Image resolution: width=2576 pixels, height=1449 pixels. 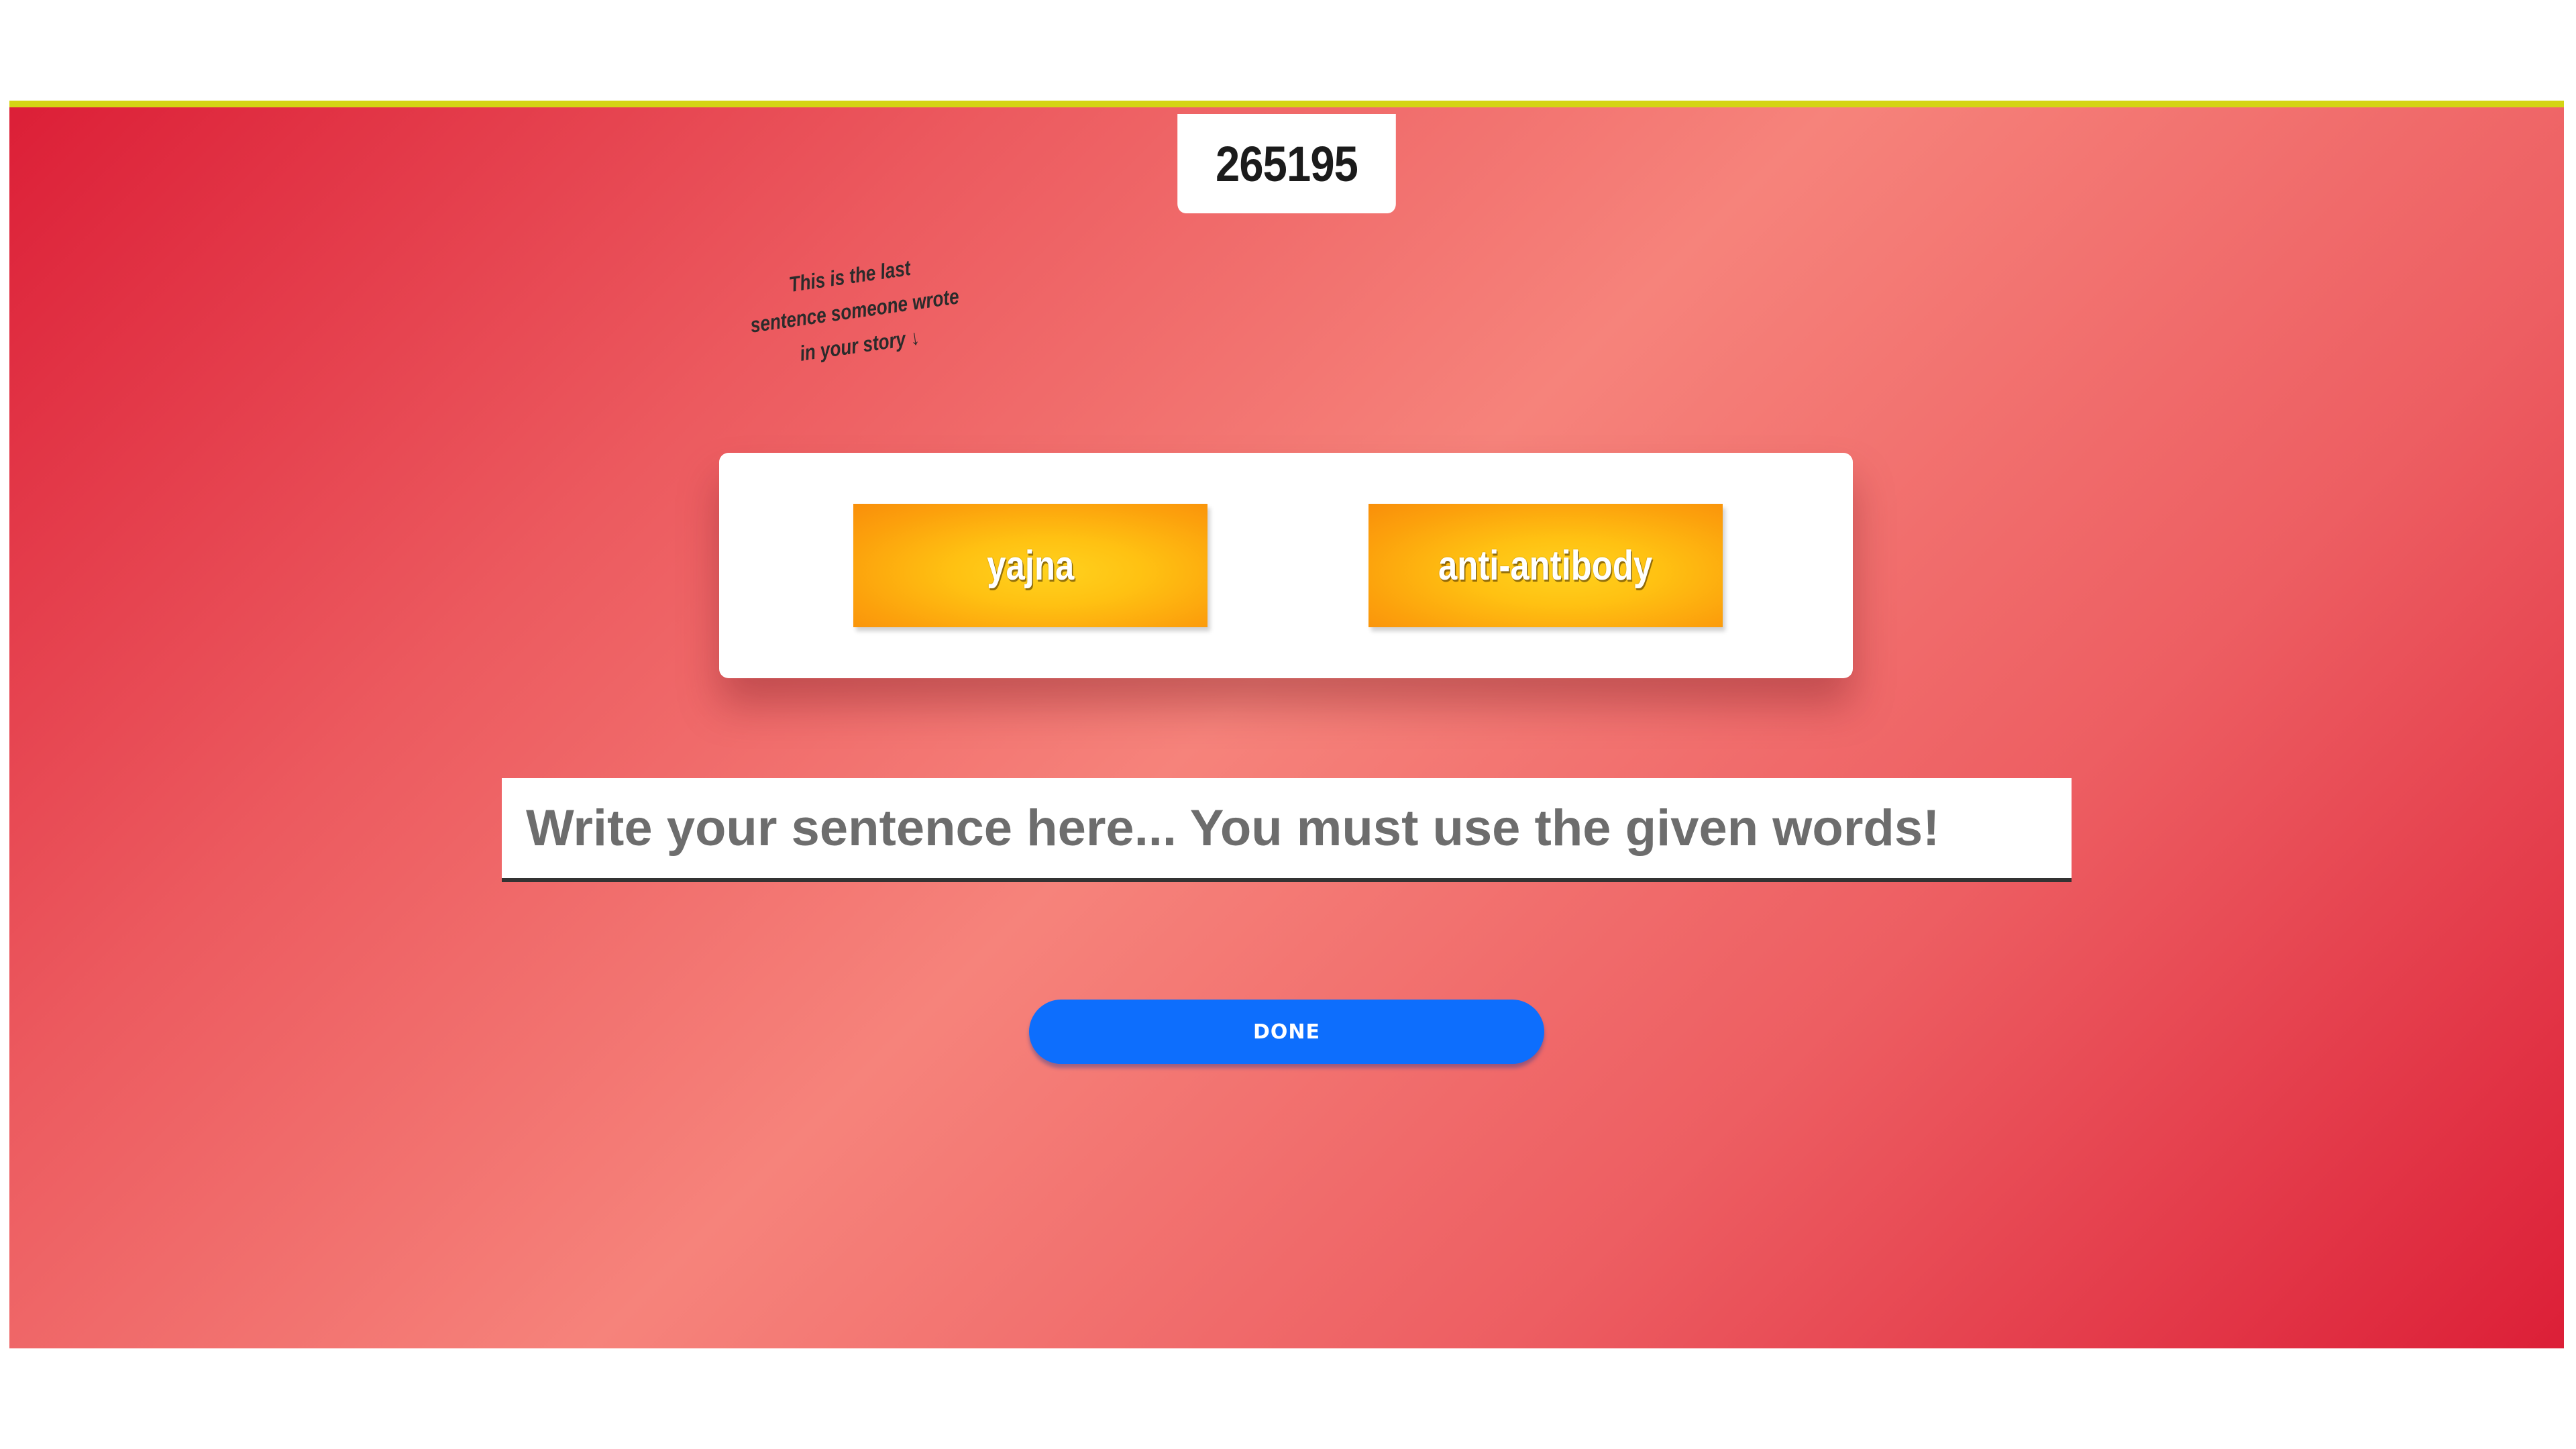 I want to click on word-chip-label: anti-antibody, so click(x=1545, y=565).